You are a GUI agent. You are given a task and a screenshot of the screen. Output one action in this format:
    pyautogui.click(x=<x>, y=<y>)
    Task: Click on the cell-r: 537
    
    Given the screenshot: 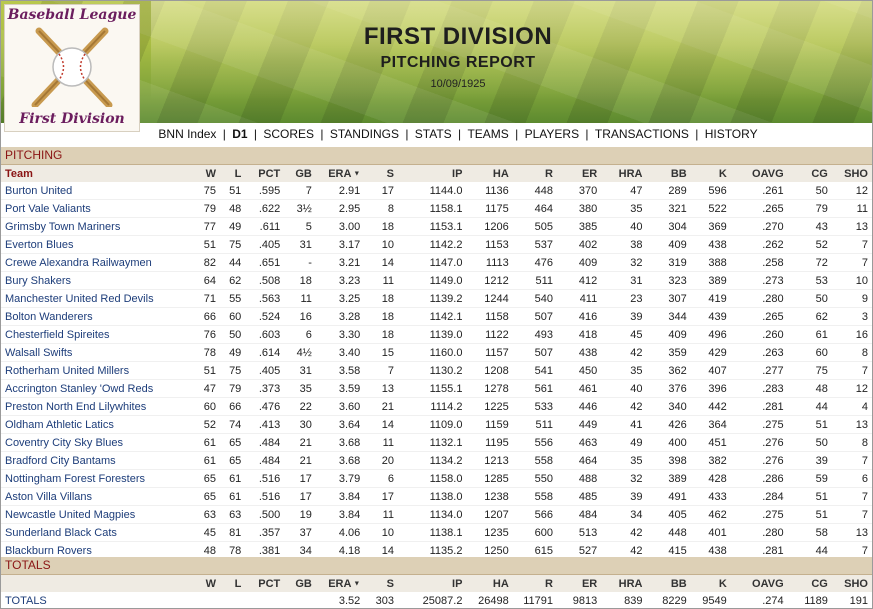 What is the action you would take?
    pyautogui.click(x=534, y=244)
    